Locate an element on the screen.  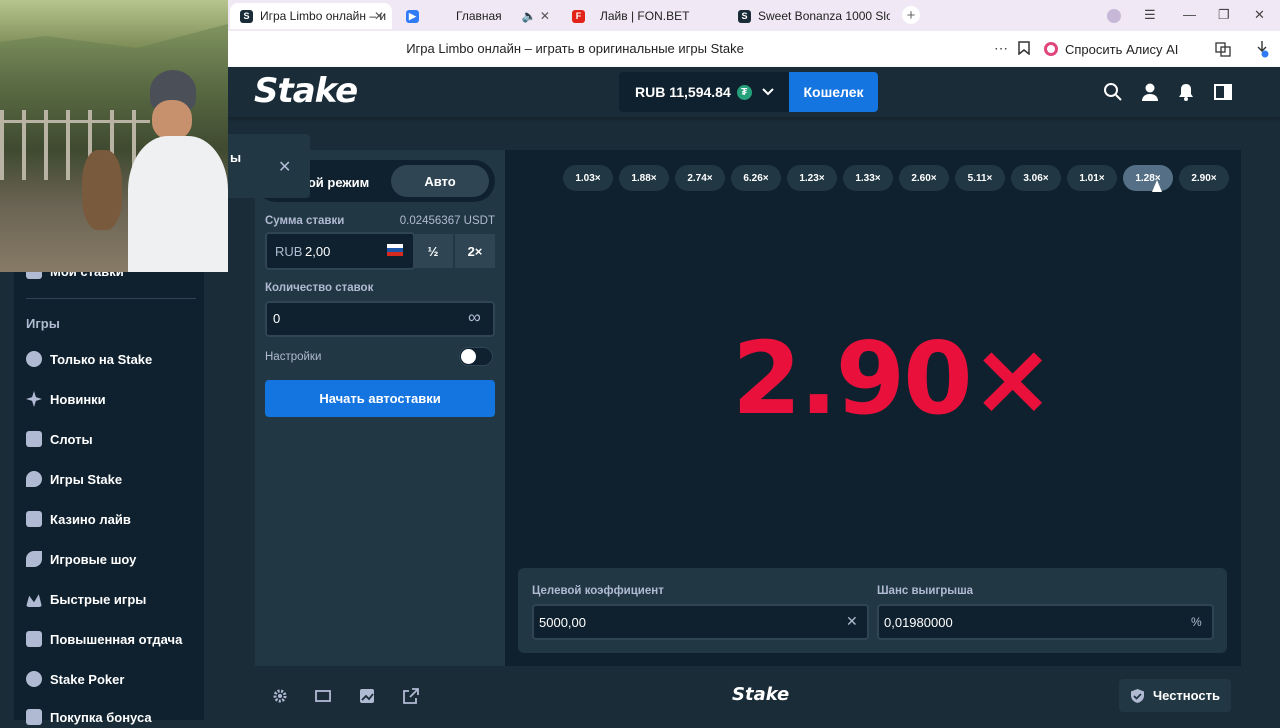
sidebar-item-game-shows: Игровые шоу is located at coordinates (81, 559).